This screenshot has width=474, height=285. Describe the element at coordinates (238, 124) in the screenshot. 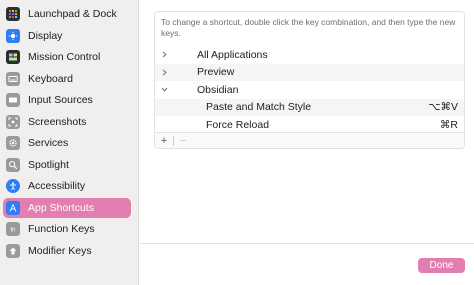

I see `row-label: Force Reload` at that location.